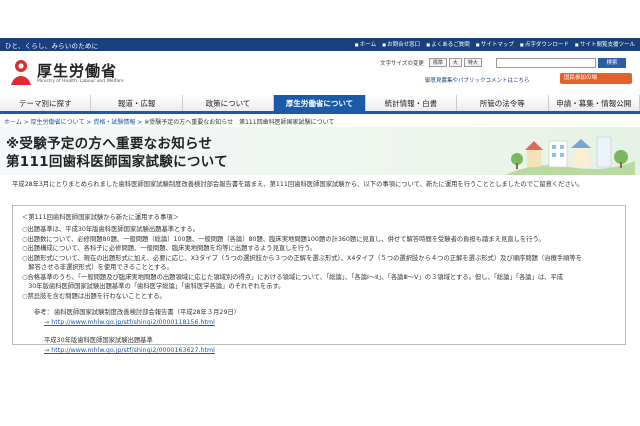 The height and width of the screenshot is (426, 640). Describe the element at coordinates (98, 340) in the screenshot. I see `reference-2-title: 平成30年版歯科医師国家試験出題基準` at that location.